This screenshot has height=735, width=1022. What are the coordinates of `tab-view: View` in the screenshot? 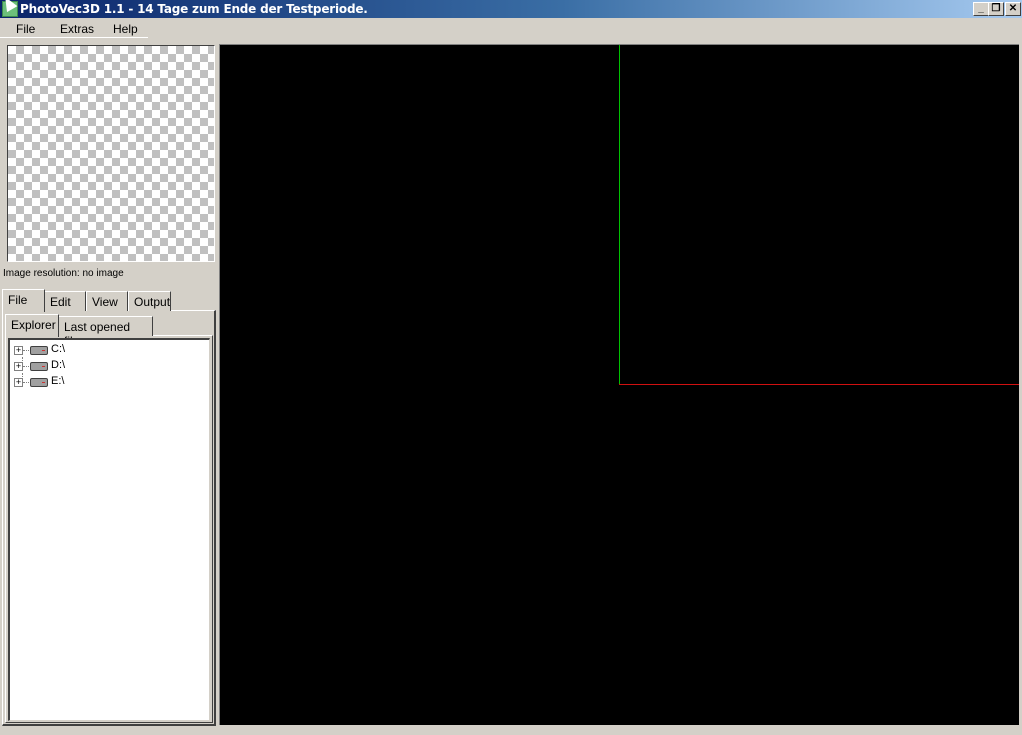 It's located at (107, 301).